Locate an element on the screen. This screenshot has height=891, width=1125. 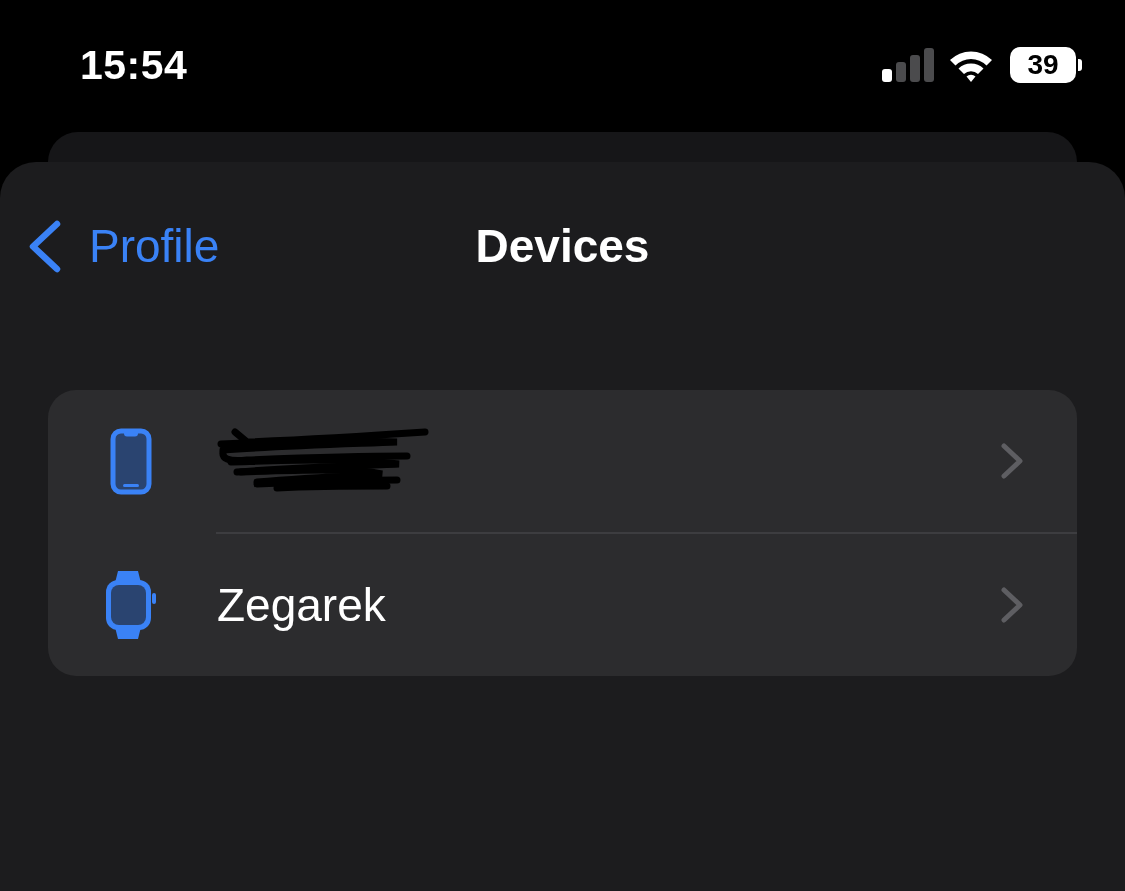
battery-indicator: 39 is located at coordinates (1046, 65).